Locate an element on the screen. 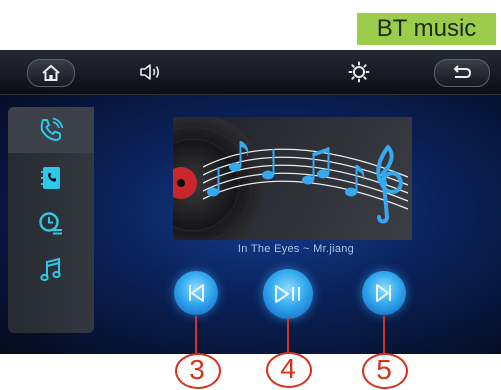 The width and height of the screenshot is (501, 390). bluetooth-sidebar is located at coordinates (51, 220).